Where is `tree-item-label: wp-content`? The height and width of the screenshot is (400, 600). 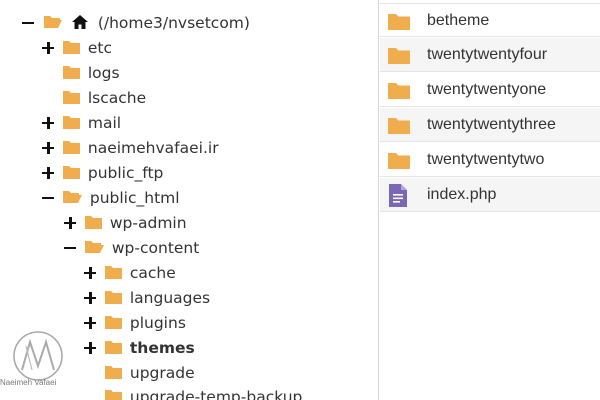 tree-item-label: wp-content is located at coordinates (155, 248).